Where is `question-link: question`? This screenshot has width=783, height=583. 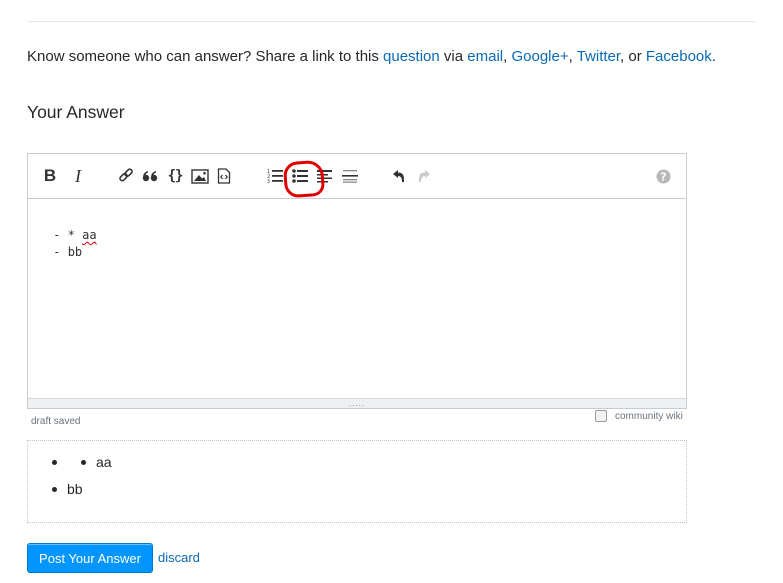
question-link: question is located at coordinates (411, 56).